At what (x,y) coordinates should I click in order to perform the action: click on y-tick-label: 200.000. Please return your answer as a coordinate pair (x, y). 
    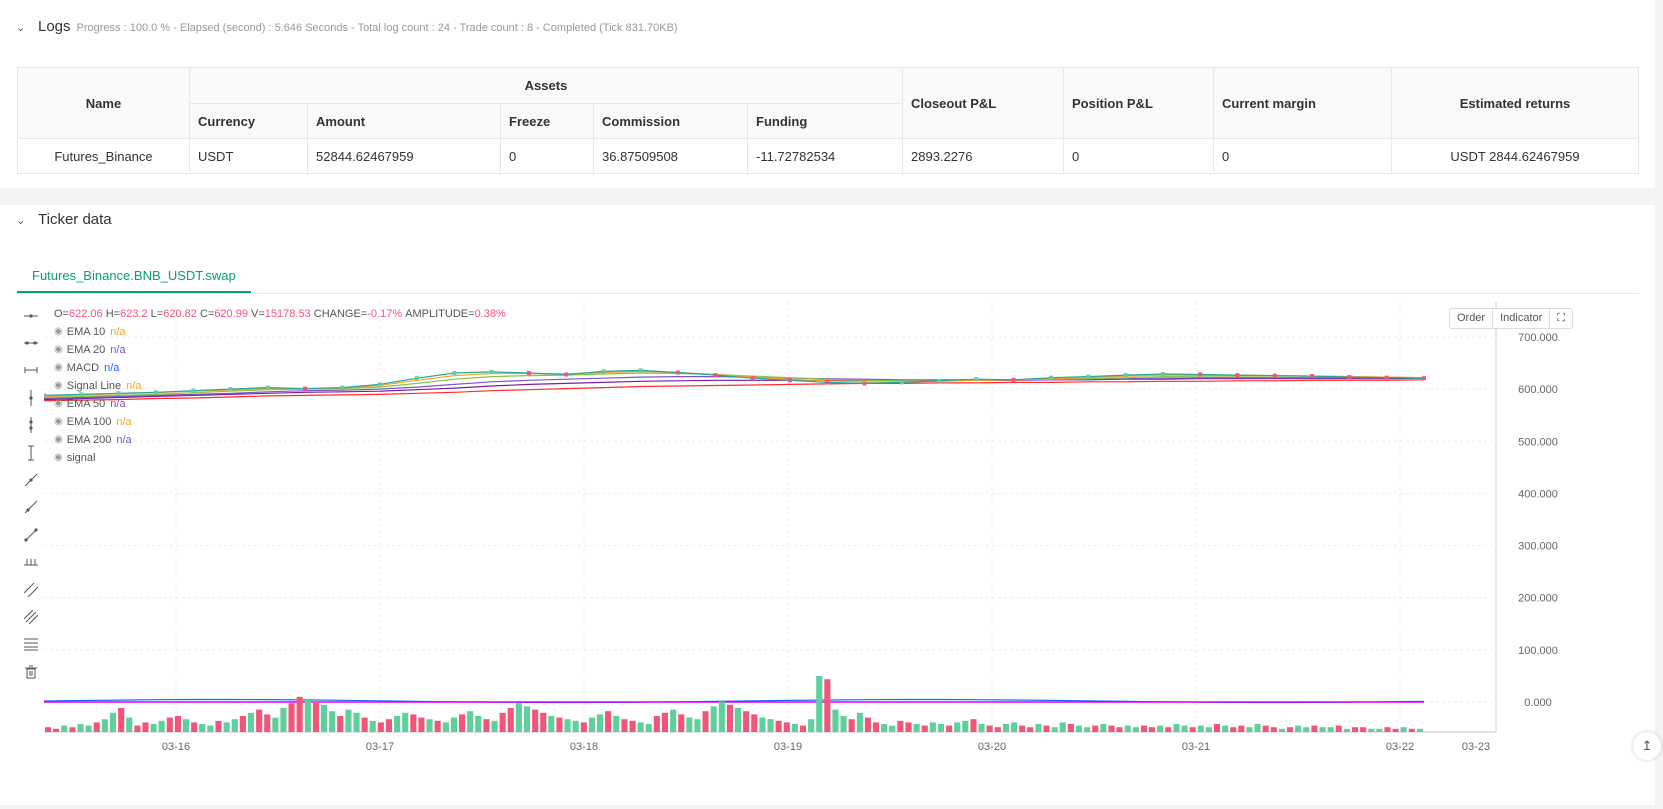
    Looking at the image, I should click on (1538, 599).